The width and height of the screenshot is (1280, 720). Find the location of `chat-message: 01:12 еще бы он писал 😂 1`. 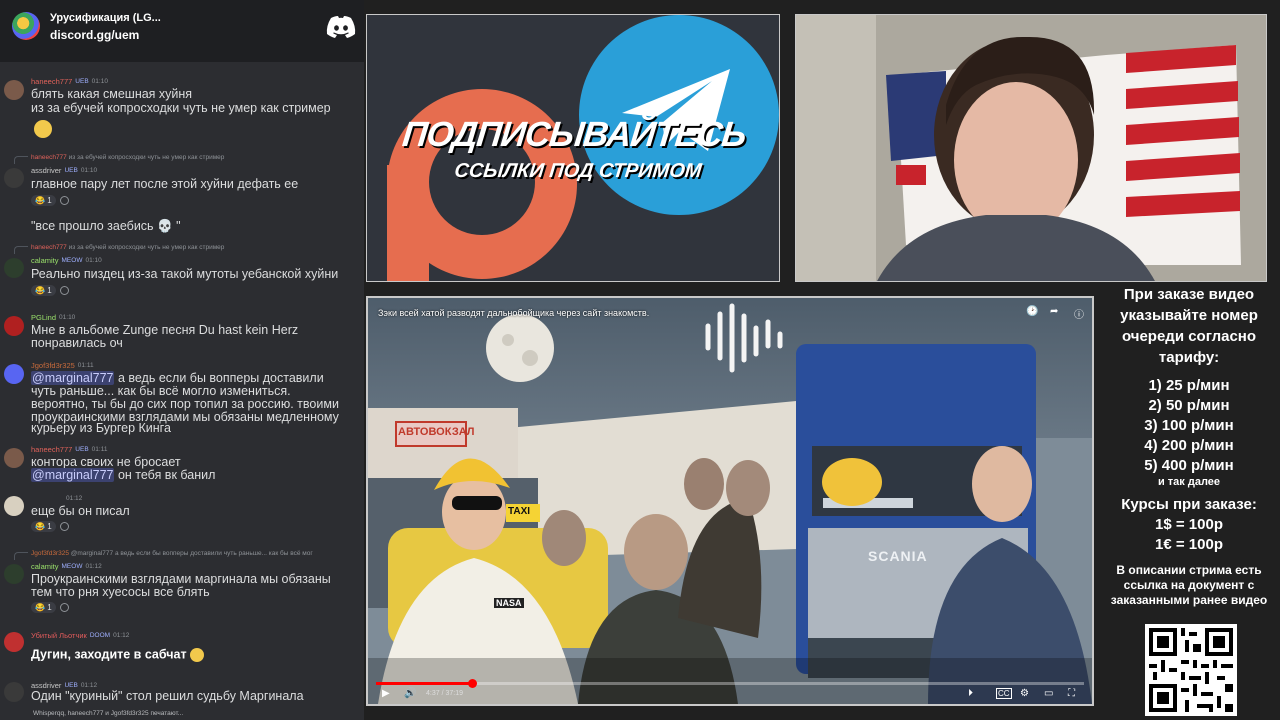

chat-message: 01:12 еще бы он писал 😂 1 is located at coordinates (182, 514).